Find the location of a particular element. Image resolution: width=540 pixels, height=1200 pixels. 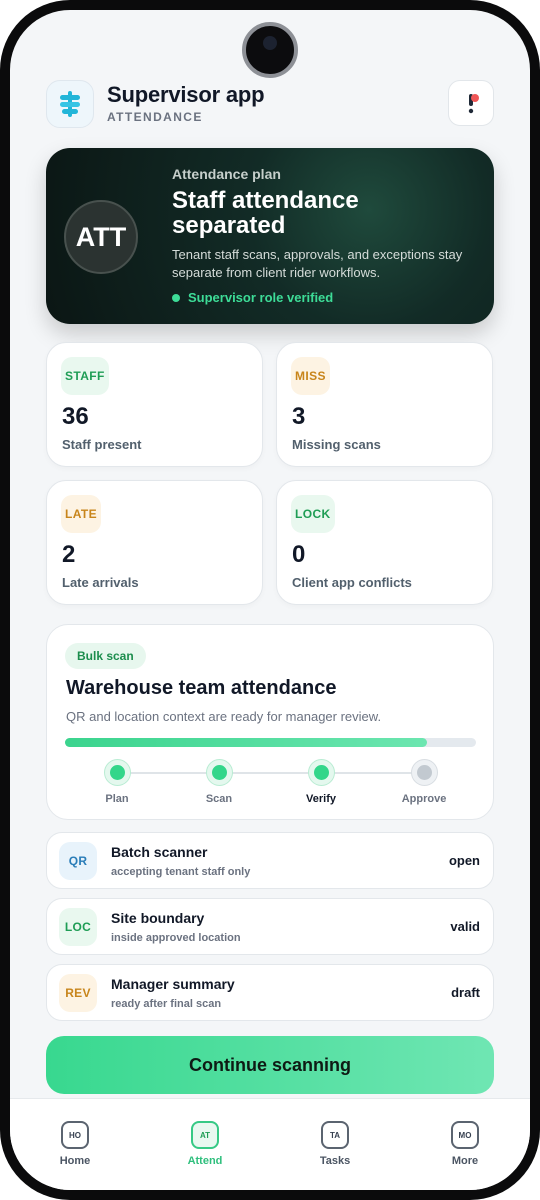

list-item-title: Site boundary is located at coordinates (158, 918).